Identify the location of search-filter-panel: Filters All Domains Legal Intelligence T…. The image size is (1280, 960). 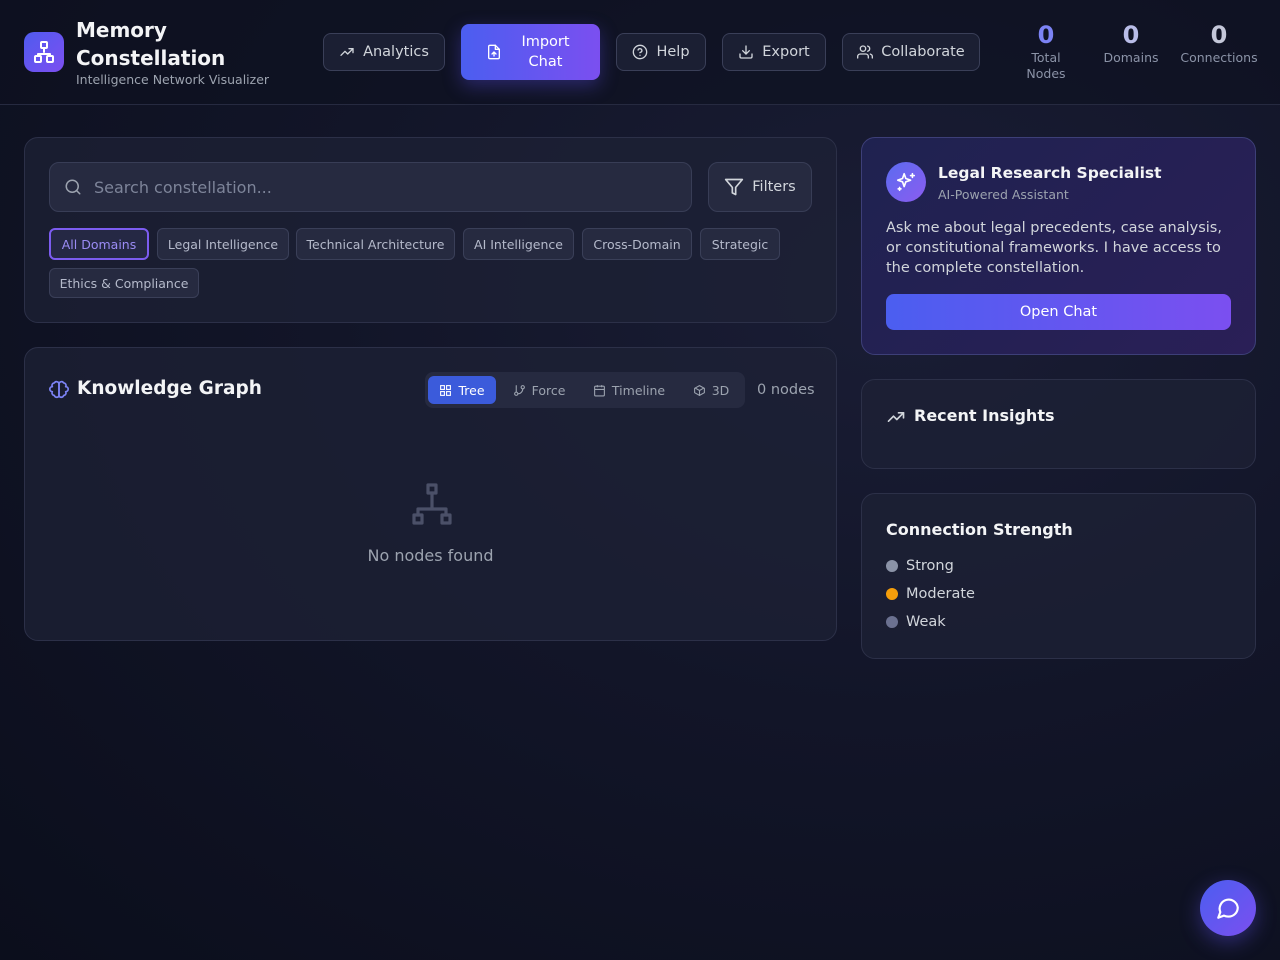
(430, 230).